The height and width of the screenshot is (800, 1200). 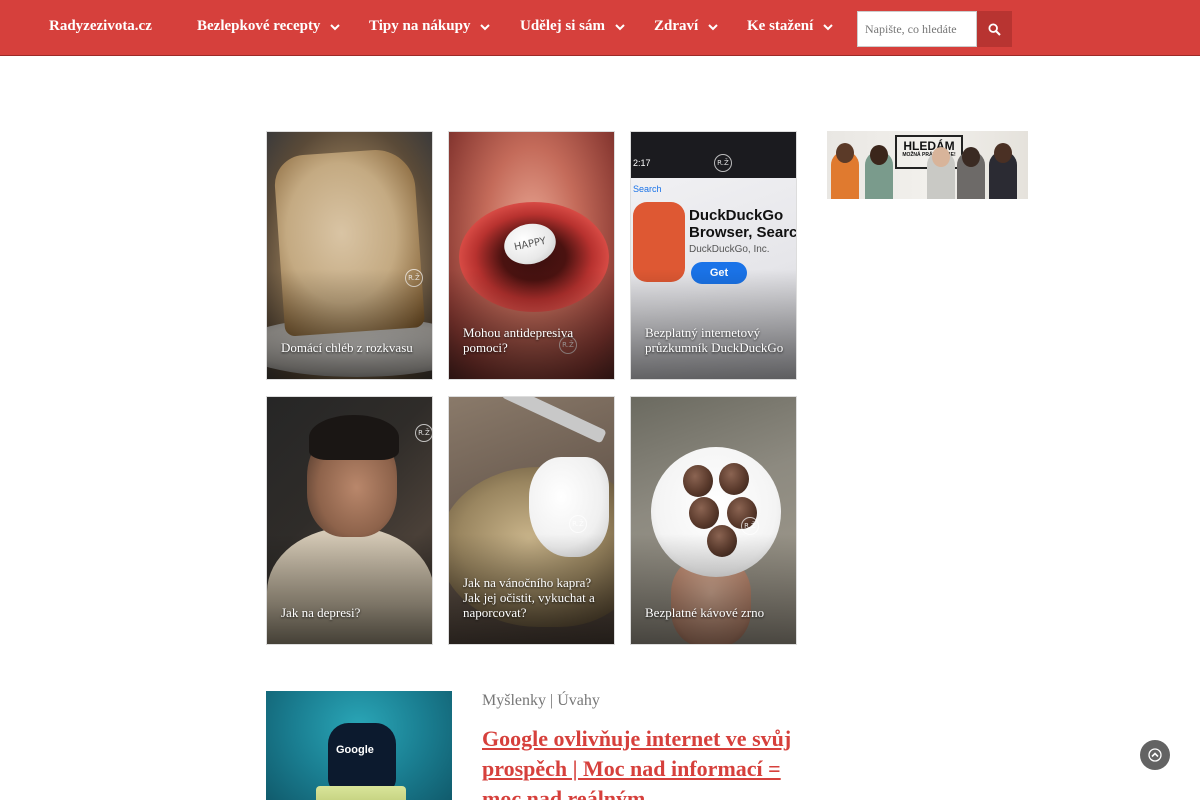 I want to click on knife-image, so click(x=554, y=420).